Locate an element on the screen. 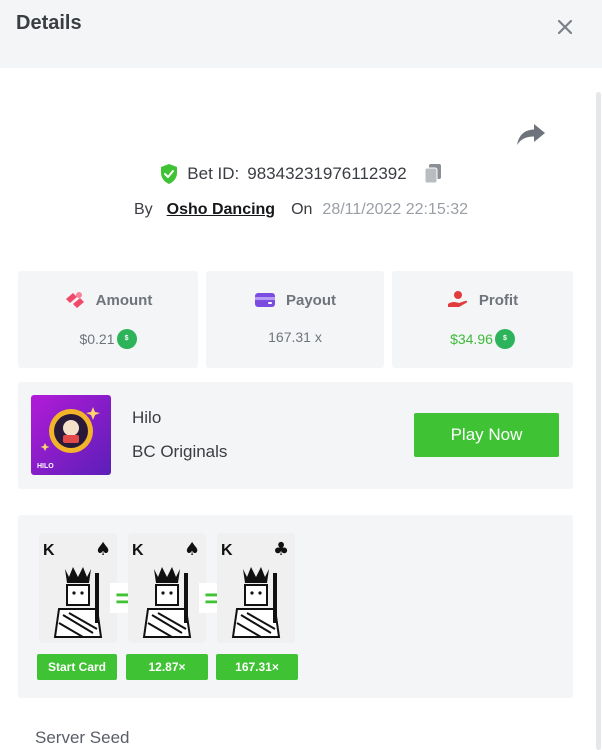 The height and width of the screenshot is (750, 602). payout-label: Payout is located at coordinates (310, 300).